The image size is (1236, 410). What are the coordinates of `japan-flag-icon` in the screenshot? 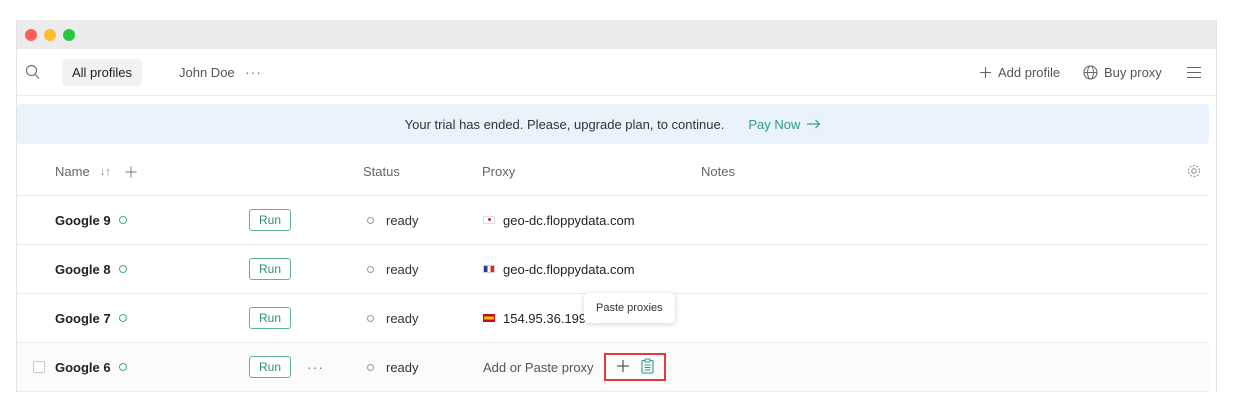 It's located at (489, 220).